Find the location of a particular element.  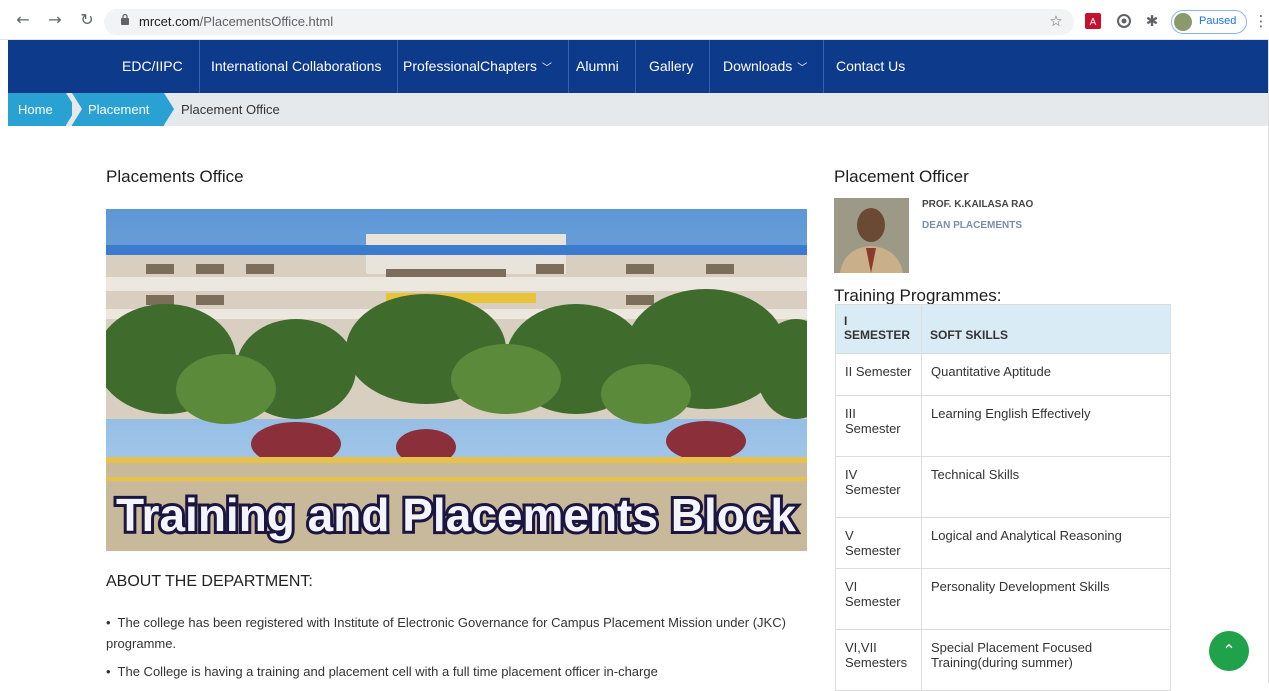

breadcrumb-home: Home is located at coordinates (42, 109).